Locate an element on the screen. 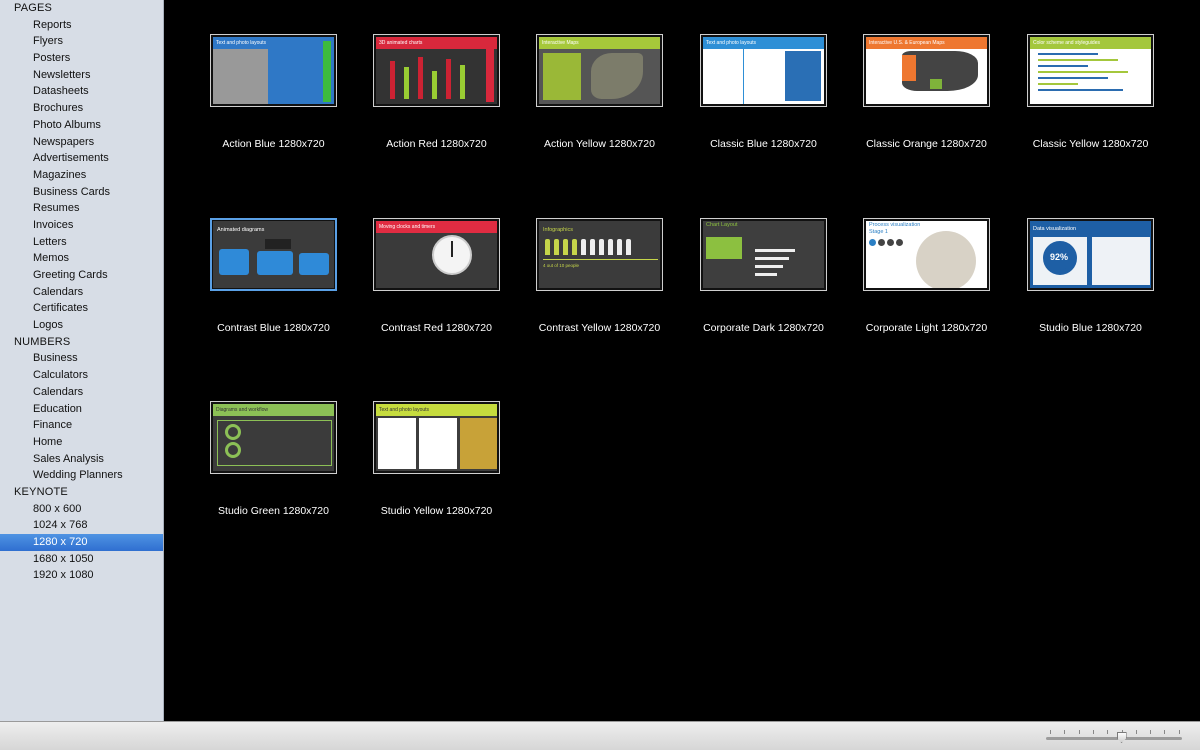 The image size is (1200, 750). sidebar-item-800-x-600: 800 x 600 is located at coordinates (81, 509).